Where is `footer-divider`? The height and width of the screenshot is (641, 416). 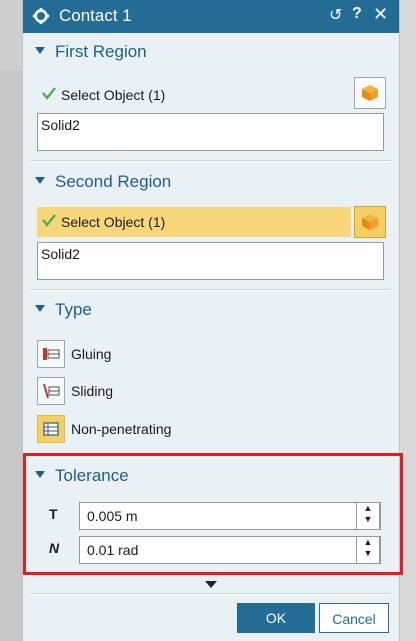
footer-divider is located at coordinates (211, 594).